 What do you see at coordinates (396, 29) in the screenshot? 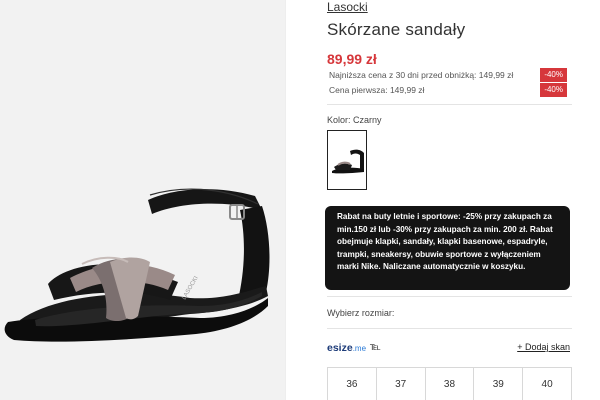
I see `product-title: Skórzane sandały` at bounding box center [396, 29].